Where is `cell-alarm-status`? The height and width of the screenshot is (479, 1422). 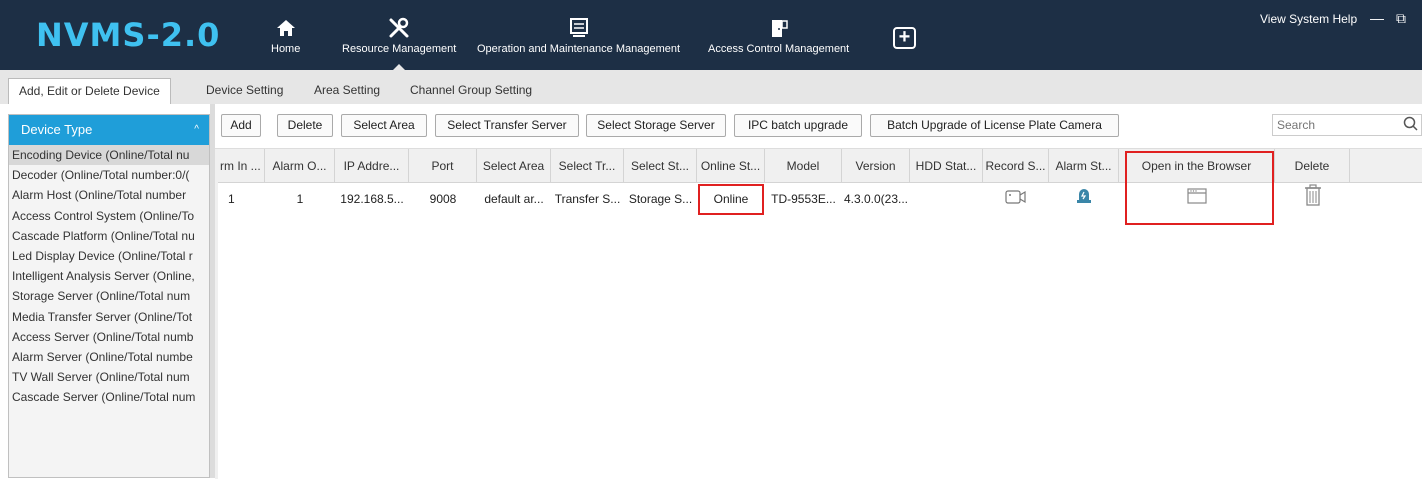 cell-alarm-status is located at coordinates (1084, 199).